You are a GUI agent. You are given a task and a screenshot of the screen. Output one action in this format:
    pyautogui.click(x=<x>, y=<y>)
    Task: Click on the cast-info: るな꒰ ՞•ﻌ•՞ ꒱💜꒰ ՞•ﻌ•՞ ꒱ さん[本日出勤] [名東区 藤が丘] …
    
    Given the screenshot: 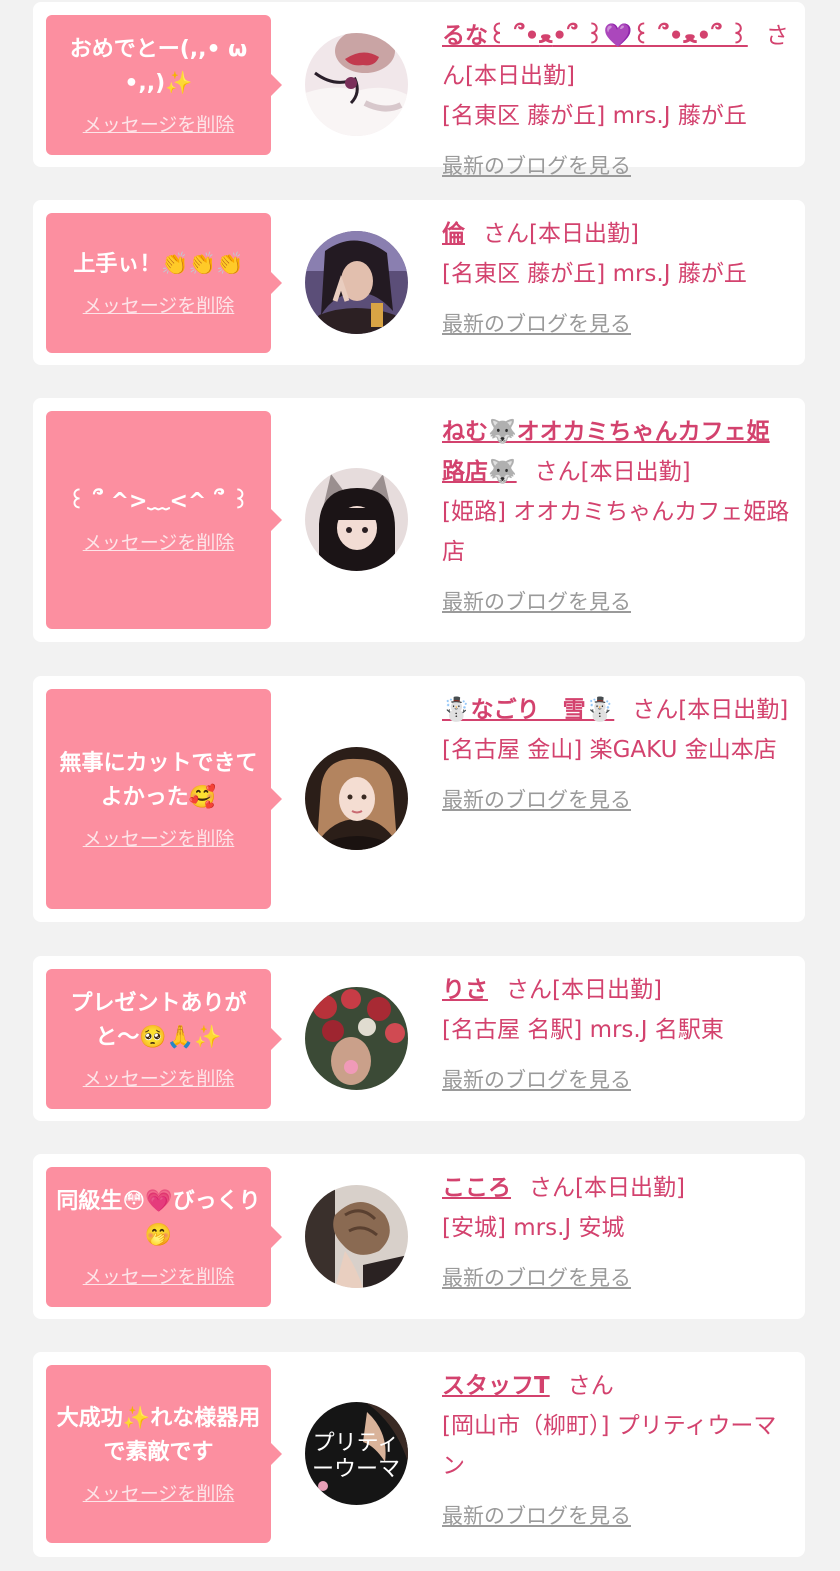 What is the action you would take?
    pyautogui.click(x=617, y=101)
    